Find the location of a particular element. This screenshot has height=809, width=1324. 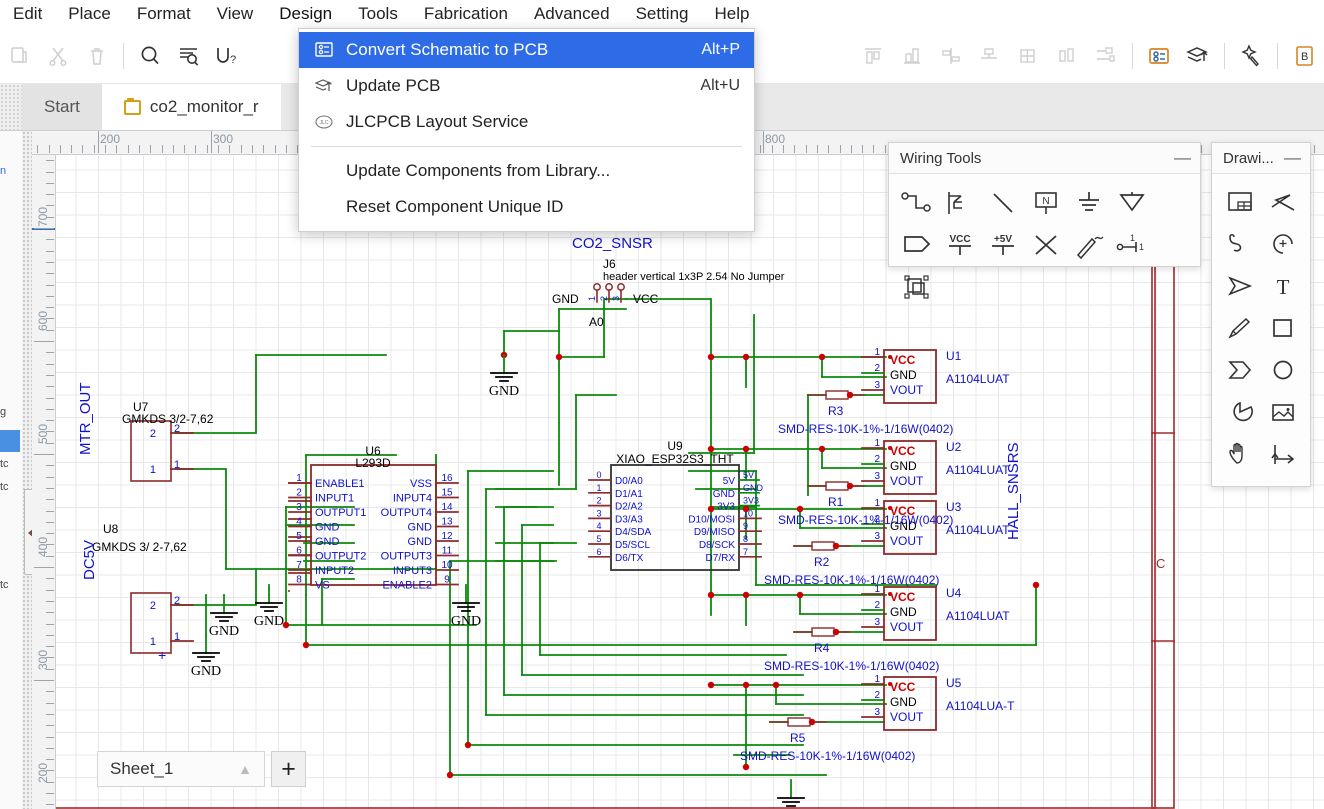

arc-icon is located at coordinates (1282, 244).